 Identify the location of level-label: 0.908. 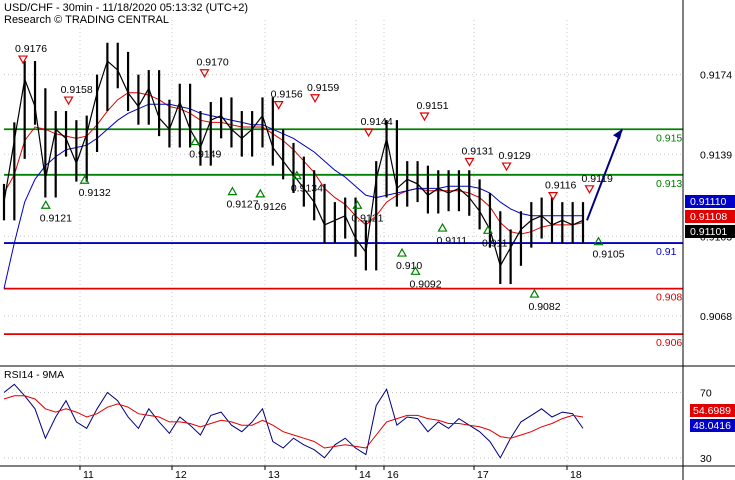
(669, 298).